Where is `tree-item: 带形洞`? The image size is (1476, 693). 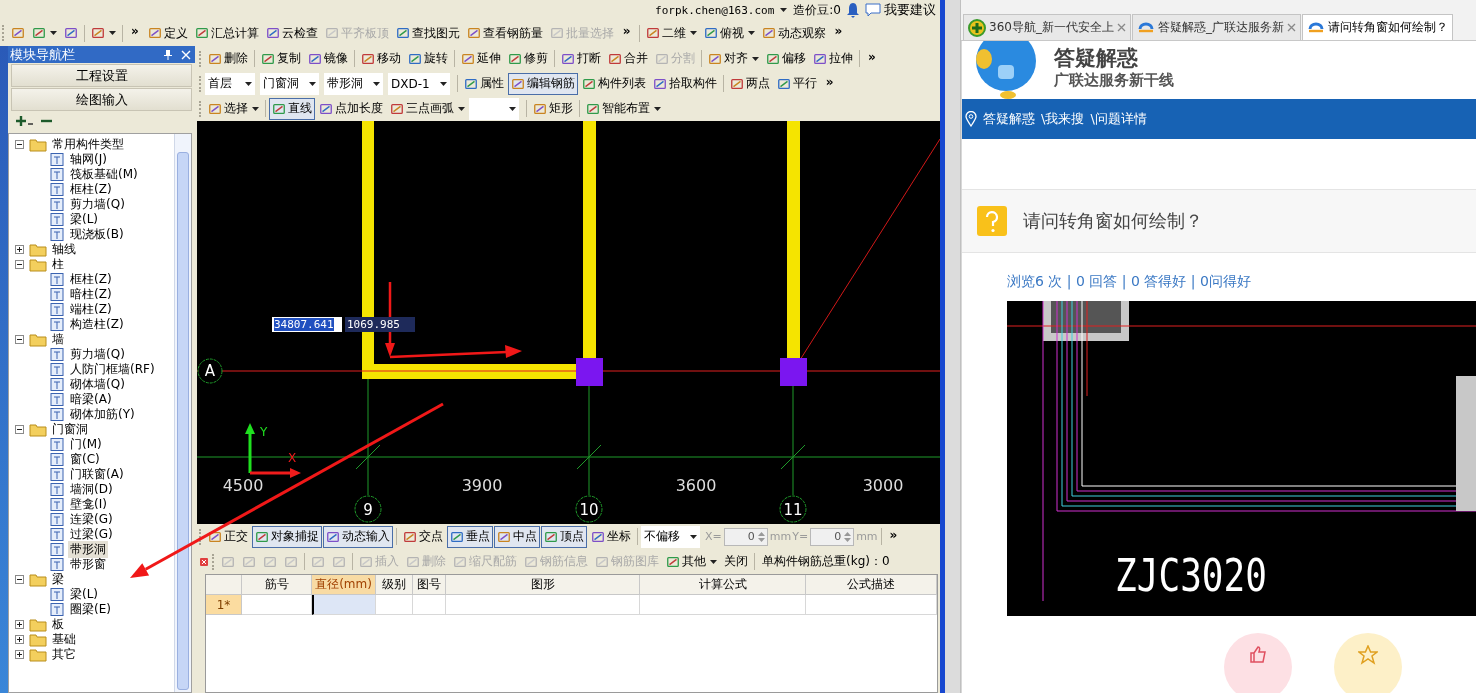 tree-item: 带形洞 is located at coordinates (88, 549).